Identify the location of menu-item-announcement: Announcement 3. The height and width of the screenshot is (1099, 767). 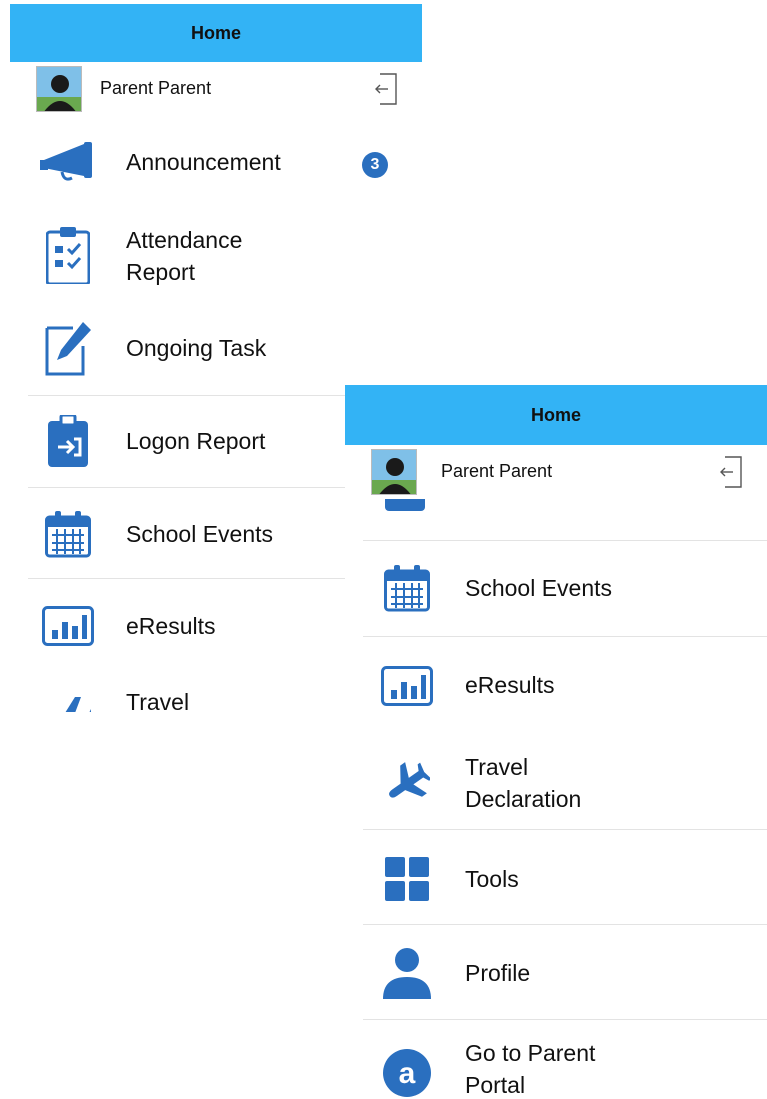
(216, 162).